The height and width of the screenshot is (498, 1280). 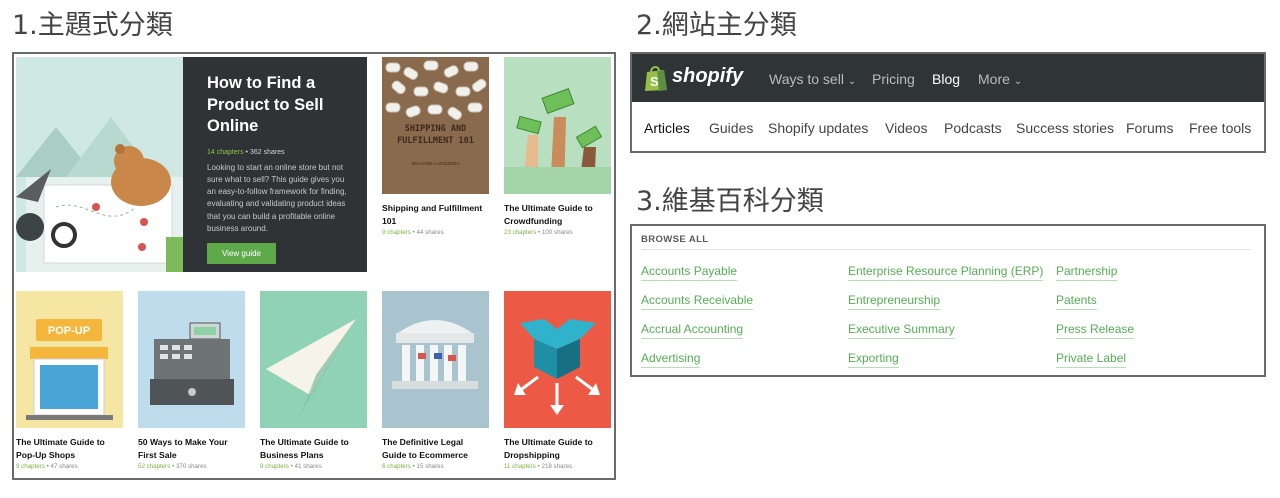 What do you see at coordinates (430, 466) in the screenshot?
I see `share-count: 15 shares` at bounding box center [430, 466].